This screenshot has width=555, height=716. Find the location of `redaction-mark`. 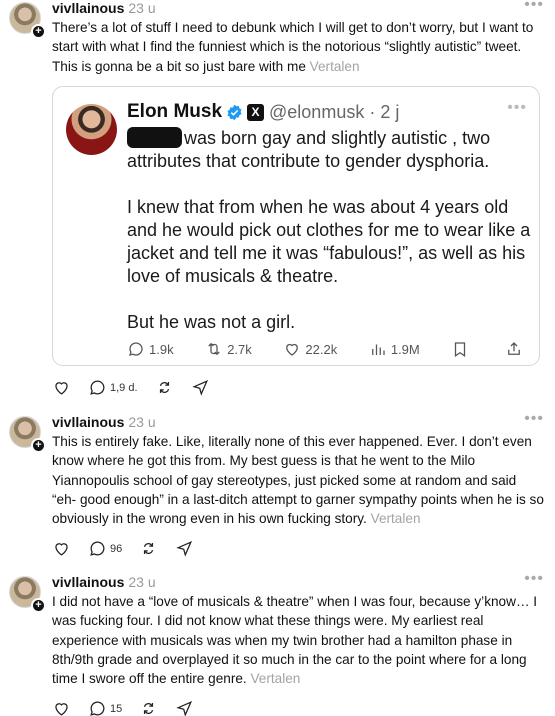

redaction-mark is located at coordinates (154, 137).